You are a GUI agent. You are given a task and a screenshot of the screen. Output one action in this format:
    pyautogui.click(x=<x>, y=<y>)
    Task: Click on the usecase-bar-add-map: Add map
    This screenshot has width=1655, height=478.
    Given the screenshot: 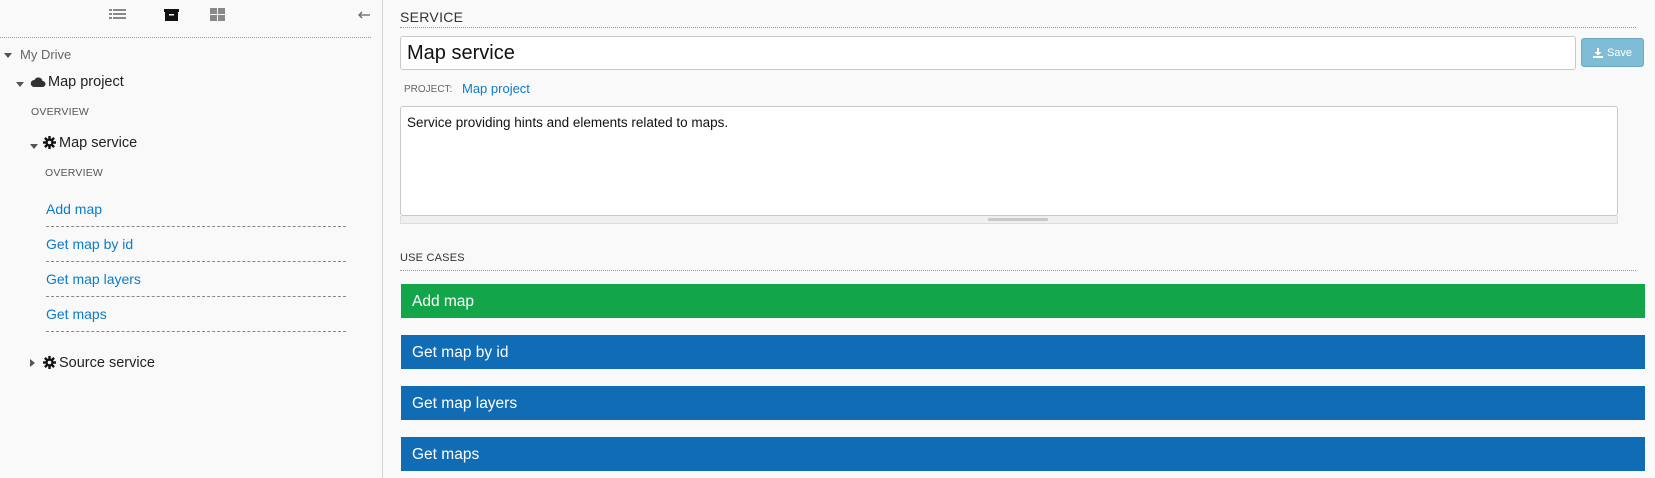 What is the action you would take?
    pyautogui.click(x=1023, y=301)
    